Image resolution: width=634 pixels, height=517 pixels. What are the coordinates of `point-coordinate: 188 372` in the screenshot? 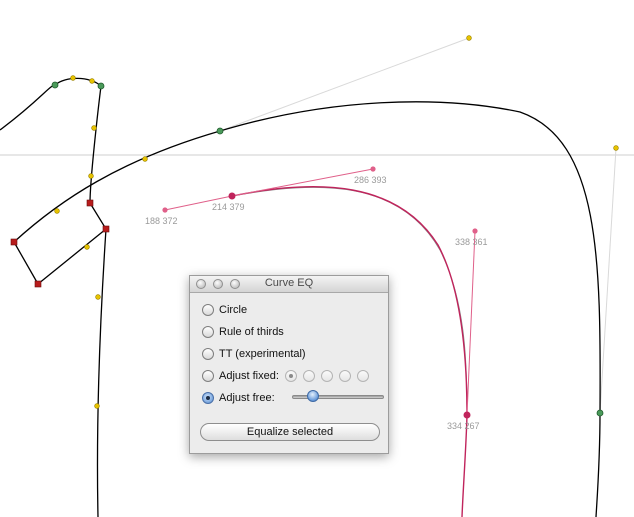 It's located at (161, 221).